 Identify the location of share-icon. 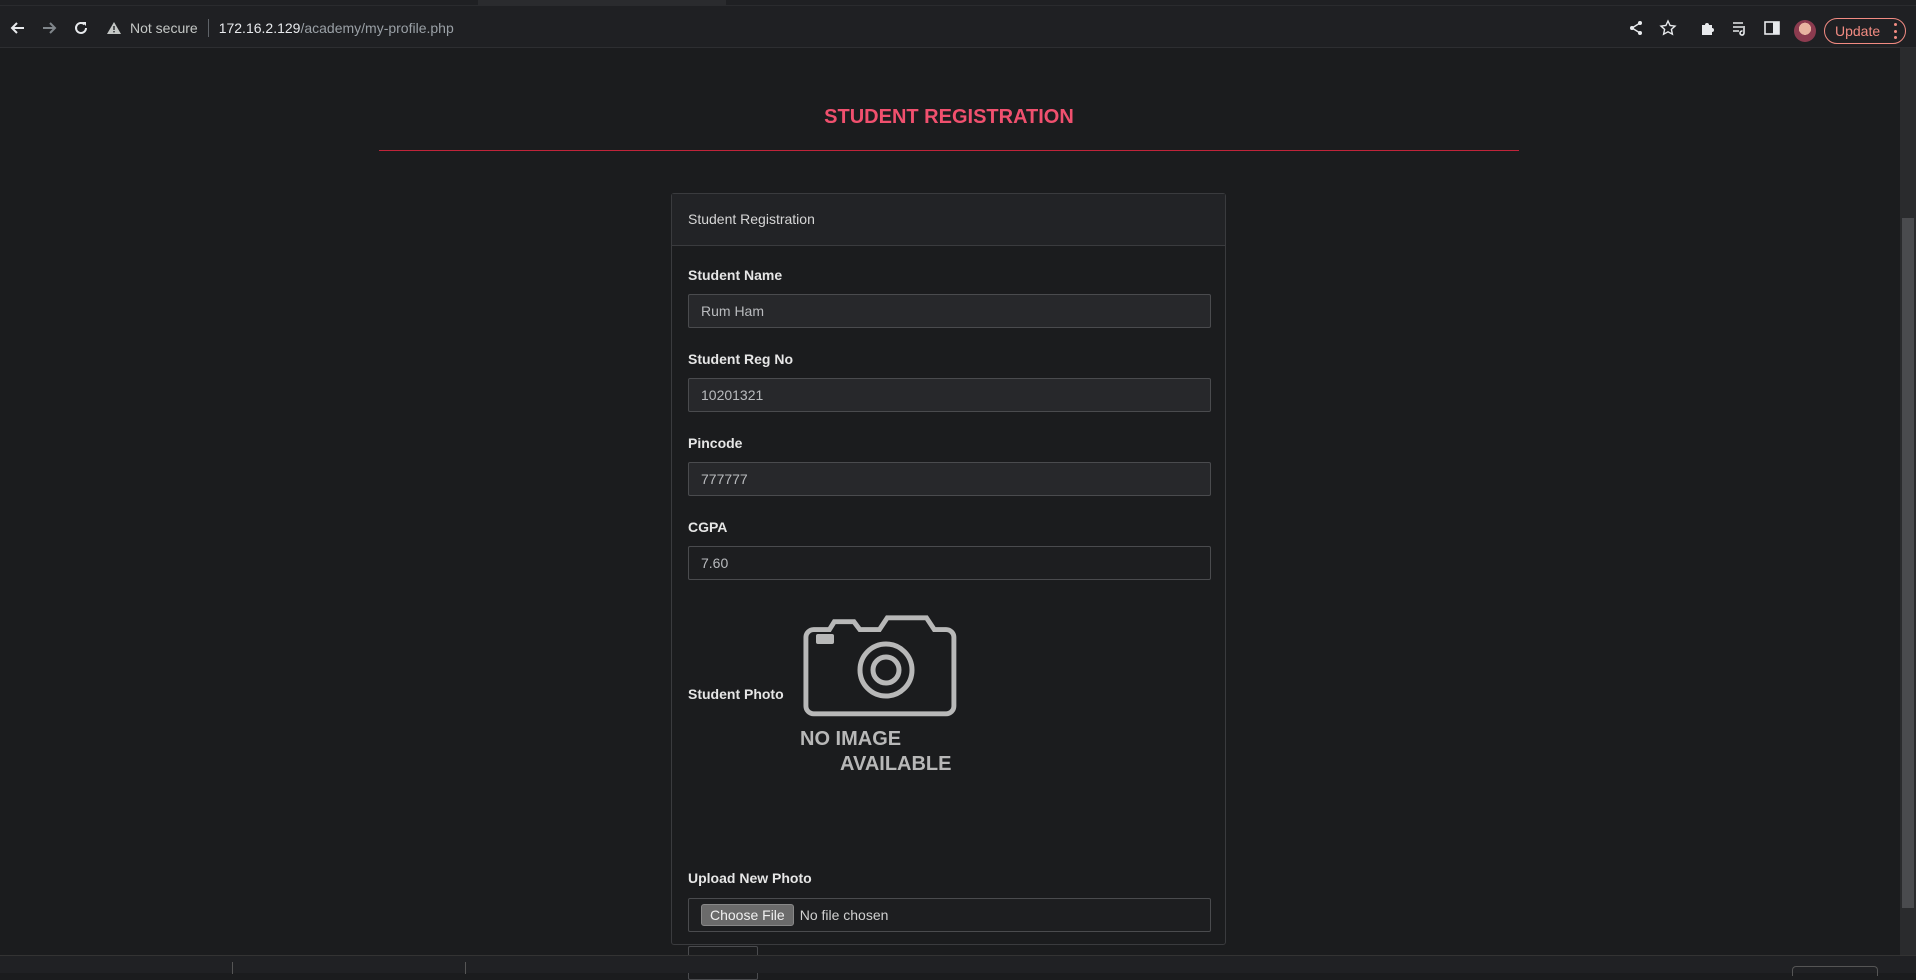
(1636, 28).